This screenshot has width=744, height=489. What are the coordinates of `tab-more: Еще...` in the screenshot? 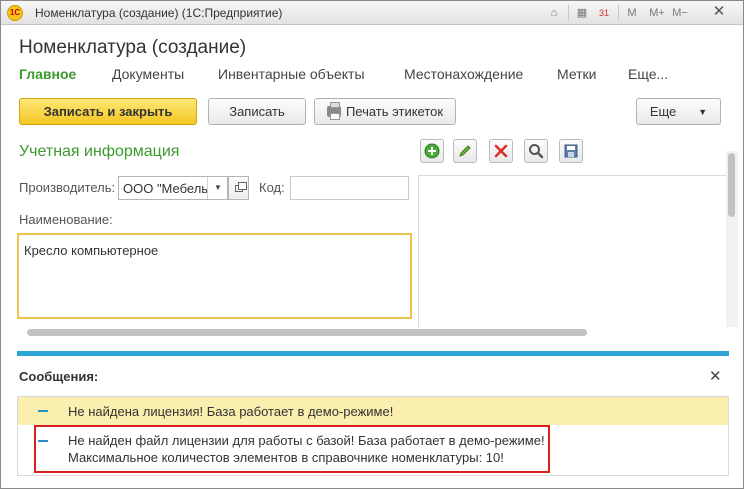 It's located at (648, 74).